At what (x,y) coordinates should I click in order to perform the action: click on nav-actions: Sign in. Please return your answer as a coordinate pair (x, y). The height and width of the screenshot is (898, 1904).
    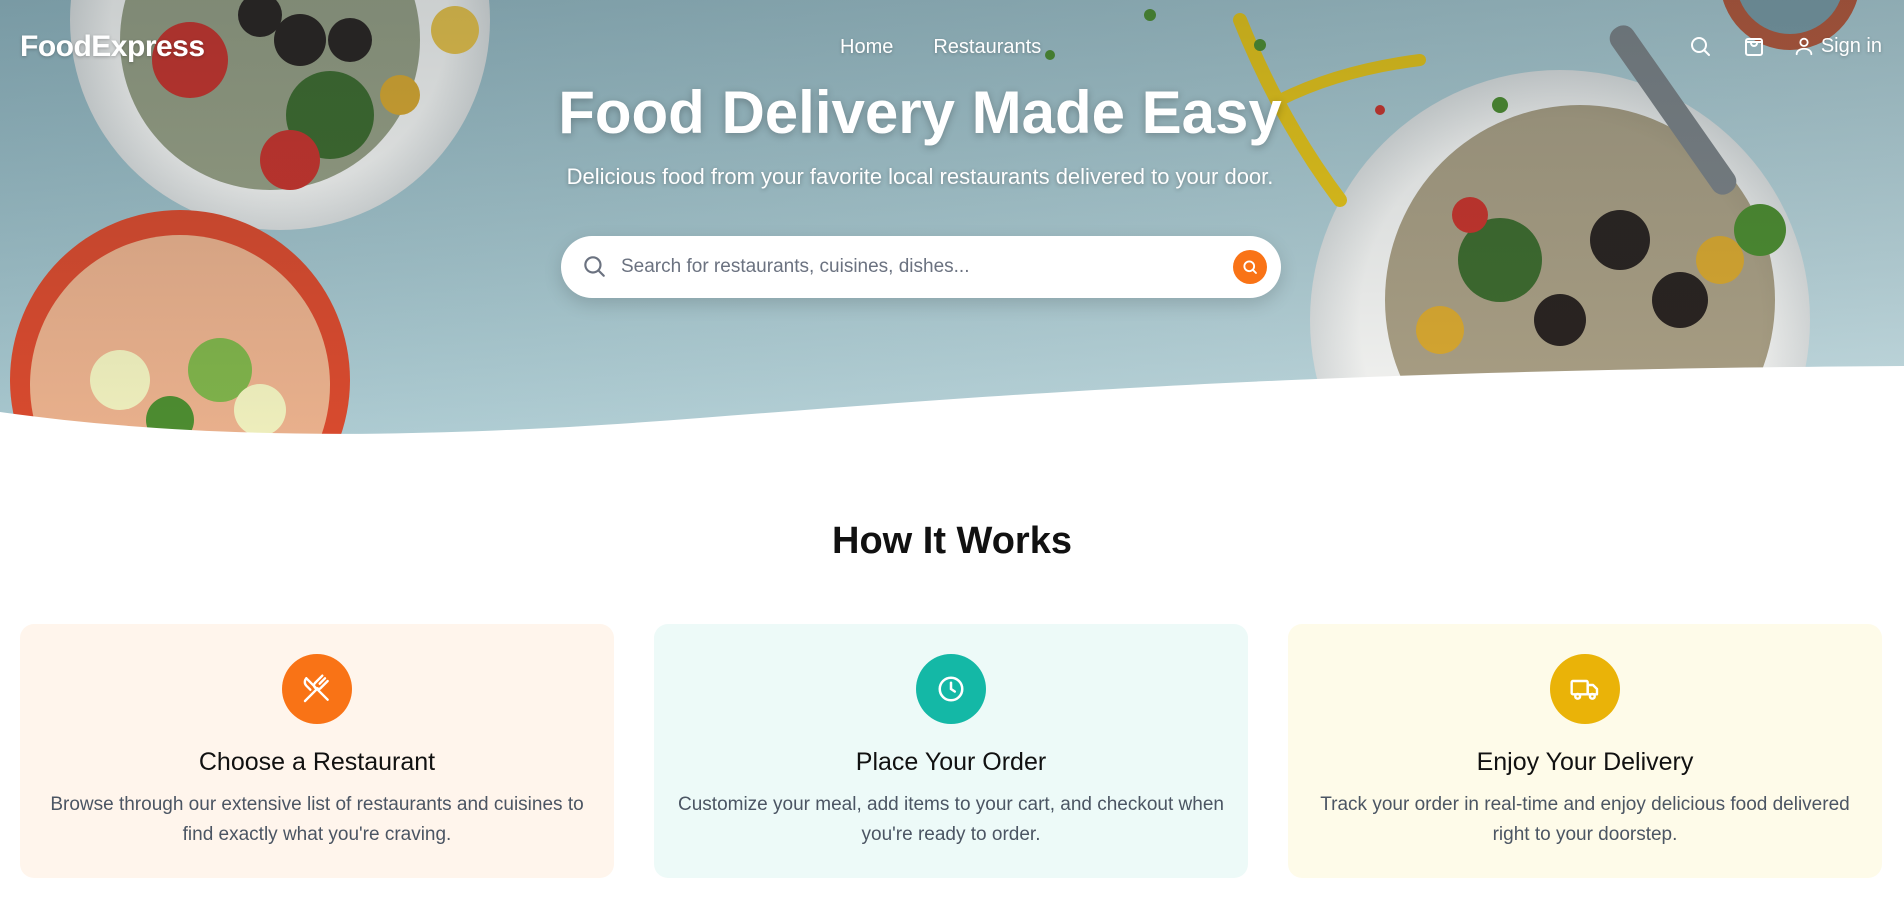
    Looking at the image, I should click on (1783, 46).